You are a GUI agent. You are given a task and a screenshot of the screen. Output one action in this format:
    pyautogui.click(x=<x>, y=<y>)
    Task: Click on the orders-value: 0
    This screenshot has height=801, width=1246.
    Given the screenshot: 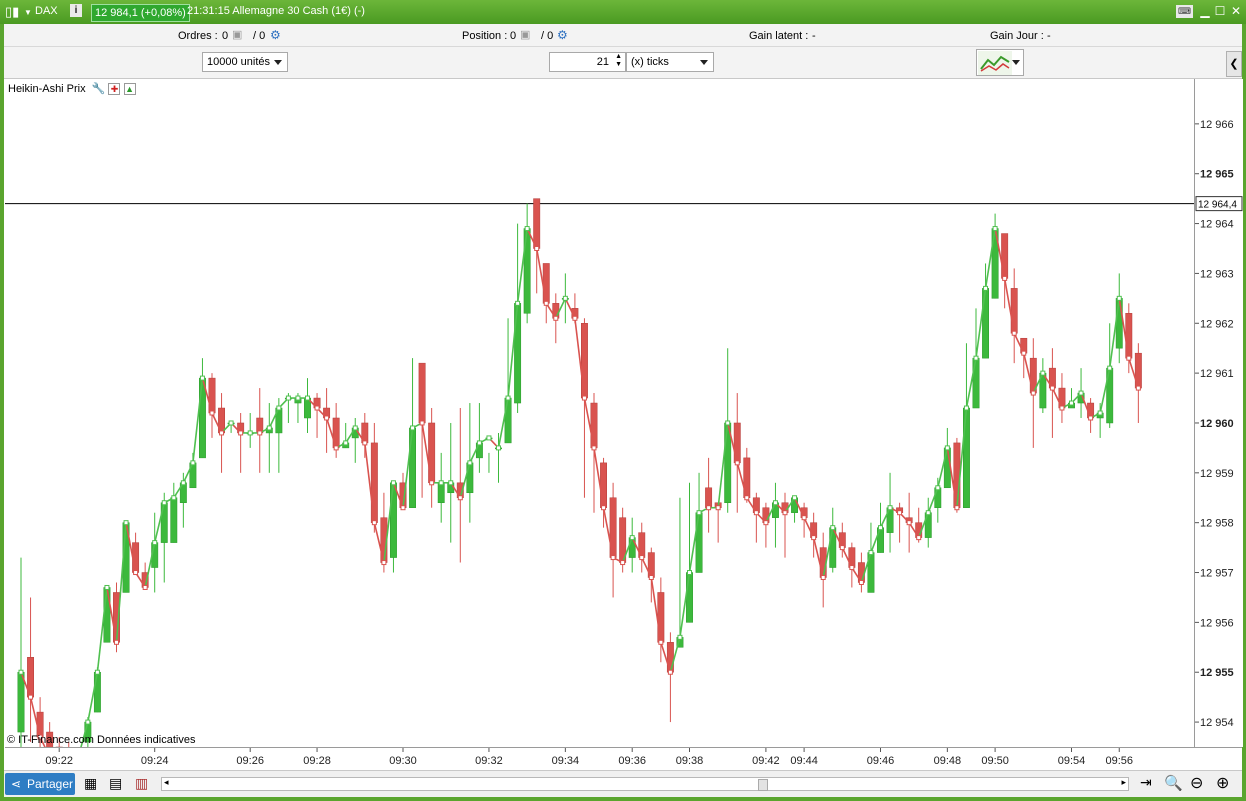 What is the action you would take?
    pyautogui.click(x=225, y=36)
    